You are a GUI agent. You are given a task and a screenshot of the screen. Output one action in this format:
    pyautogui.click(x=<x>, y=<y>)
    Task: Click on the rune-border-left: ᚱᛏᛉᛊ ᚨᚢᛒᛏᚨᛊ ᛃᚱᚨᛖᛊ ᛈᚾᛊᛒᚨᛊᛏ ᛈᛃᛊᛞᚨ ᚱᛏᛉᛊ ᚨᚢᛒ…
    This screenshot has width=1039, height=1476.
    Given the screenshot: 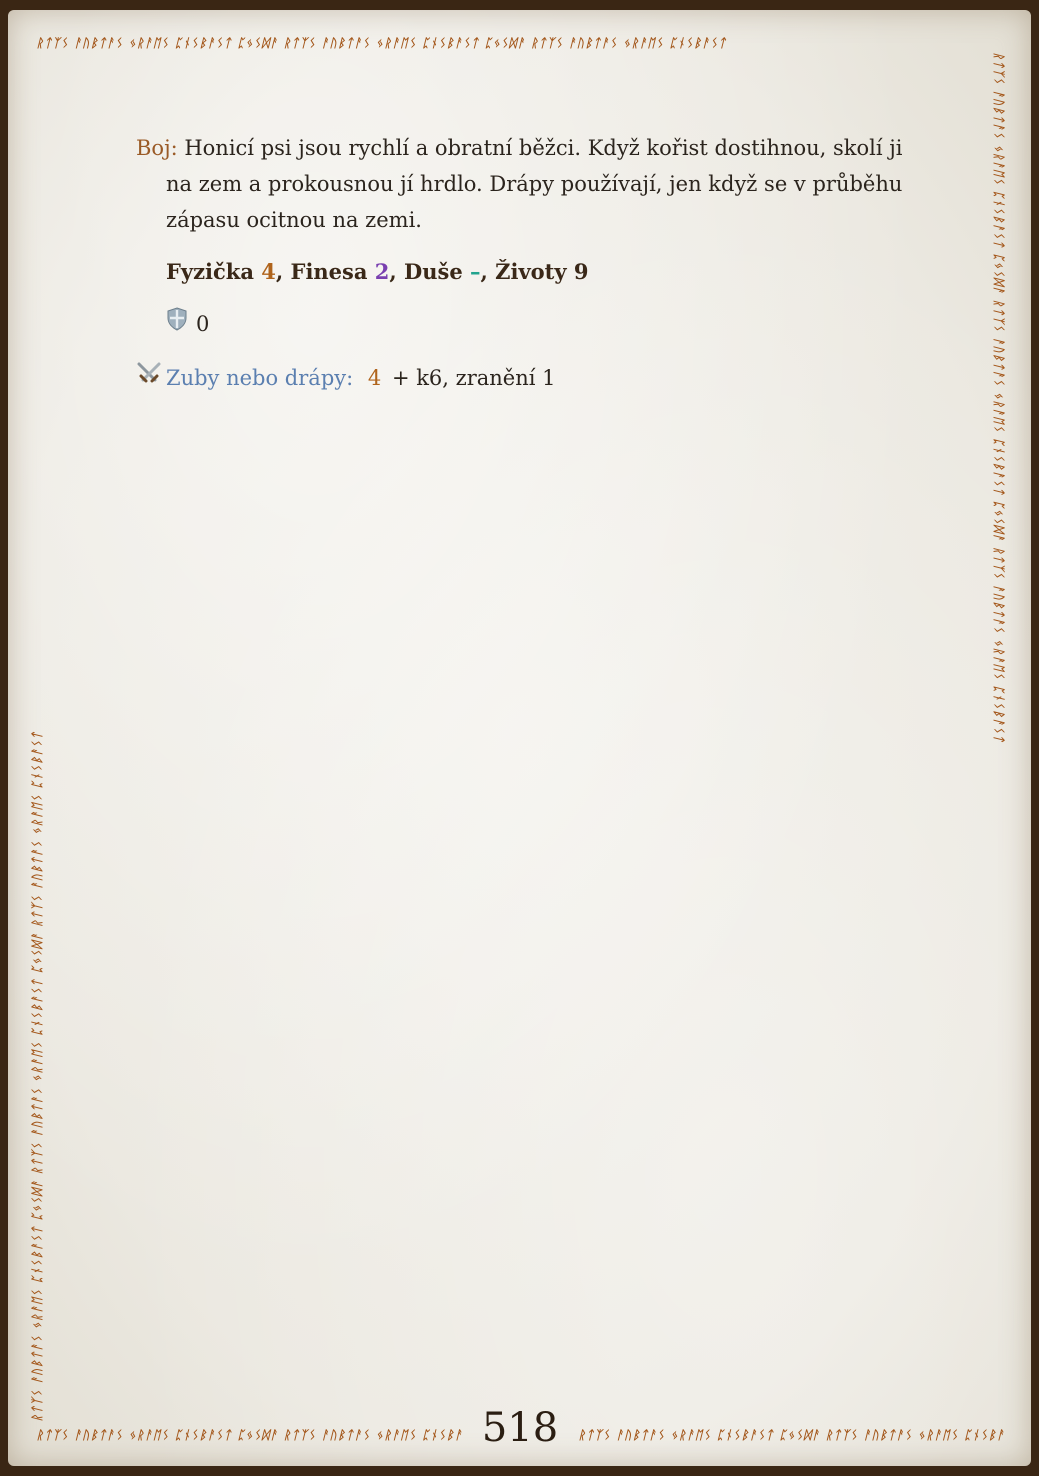 What is the action you would take?
    pyautogui.click(x=37, y=1076)
    